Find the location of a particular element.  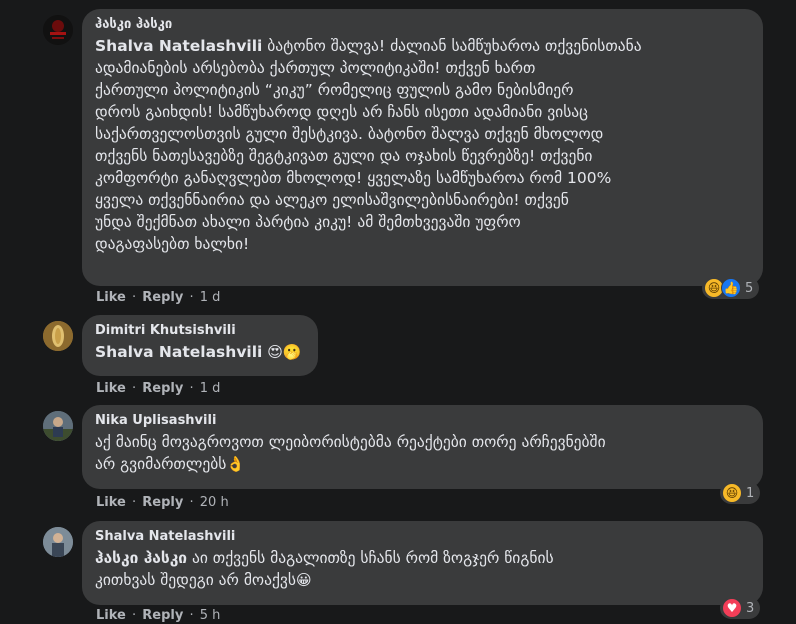

comment-actions: Like · Reply · 5 h is located at coordinates (158, 616).